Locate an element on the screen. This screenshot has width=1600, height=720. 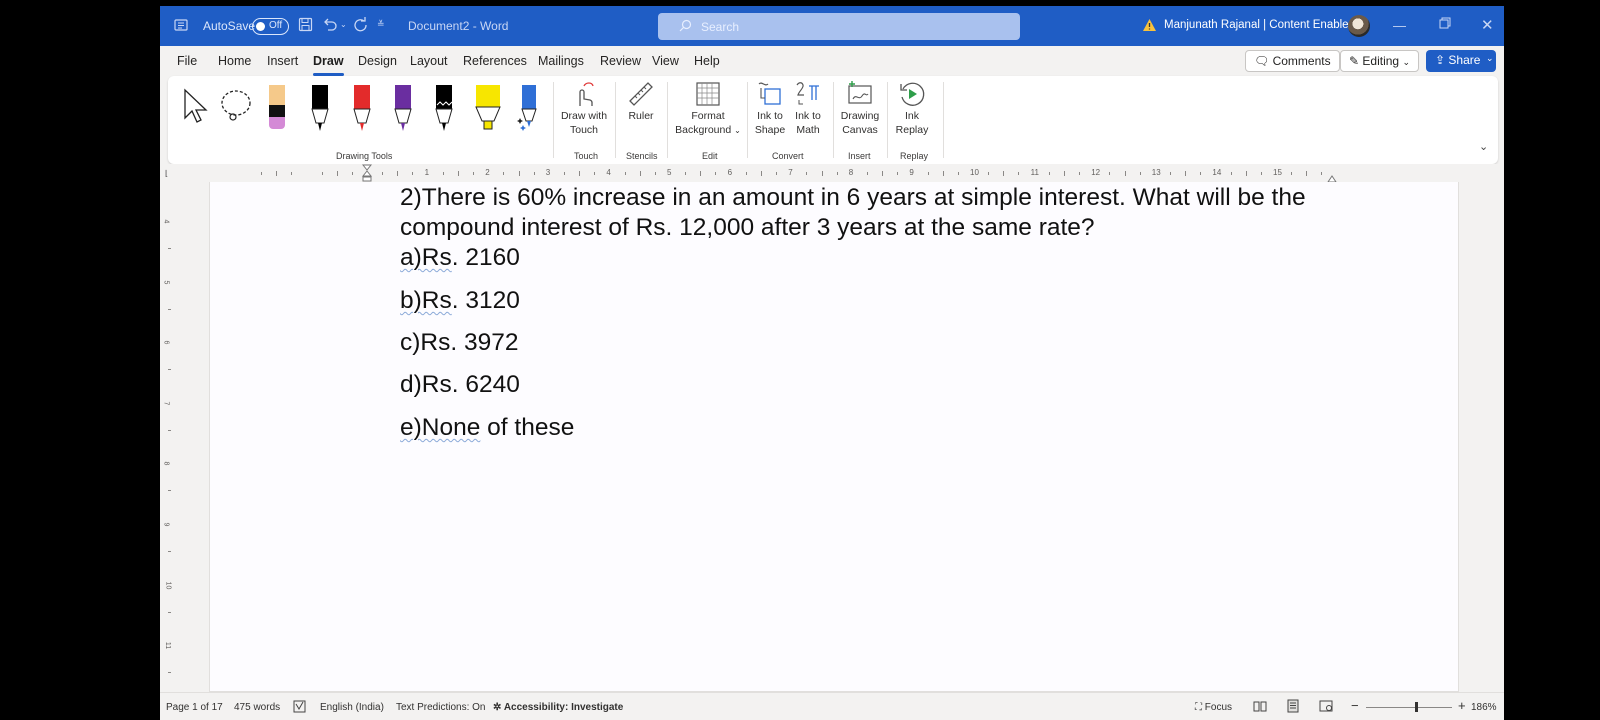
tab-home: Home is located at coordinates (234, 61).